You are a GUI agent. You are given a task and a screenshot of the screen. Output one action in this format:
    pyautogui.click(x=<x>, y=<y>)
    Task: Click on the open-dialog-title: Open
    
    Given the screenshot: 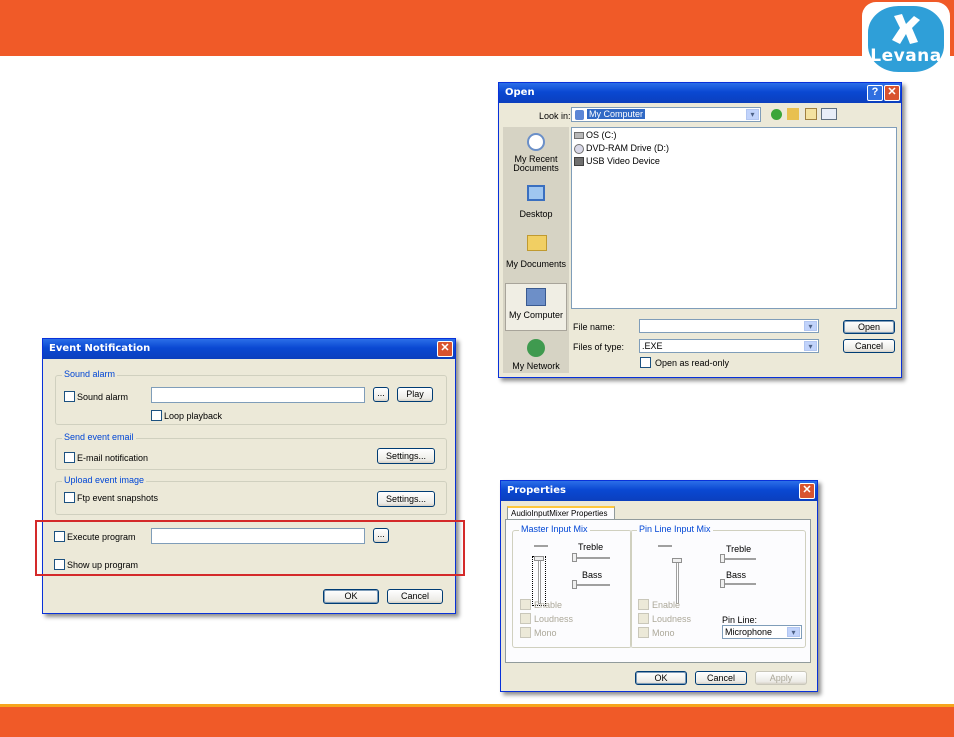 What is the action you would take?
    pyautogui.click(x=520, y=92)
    